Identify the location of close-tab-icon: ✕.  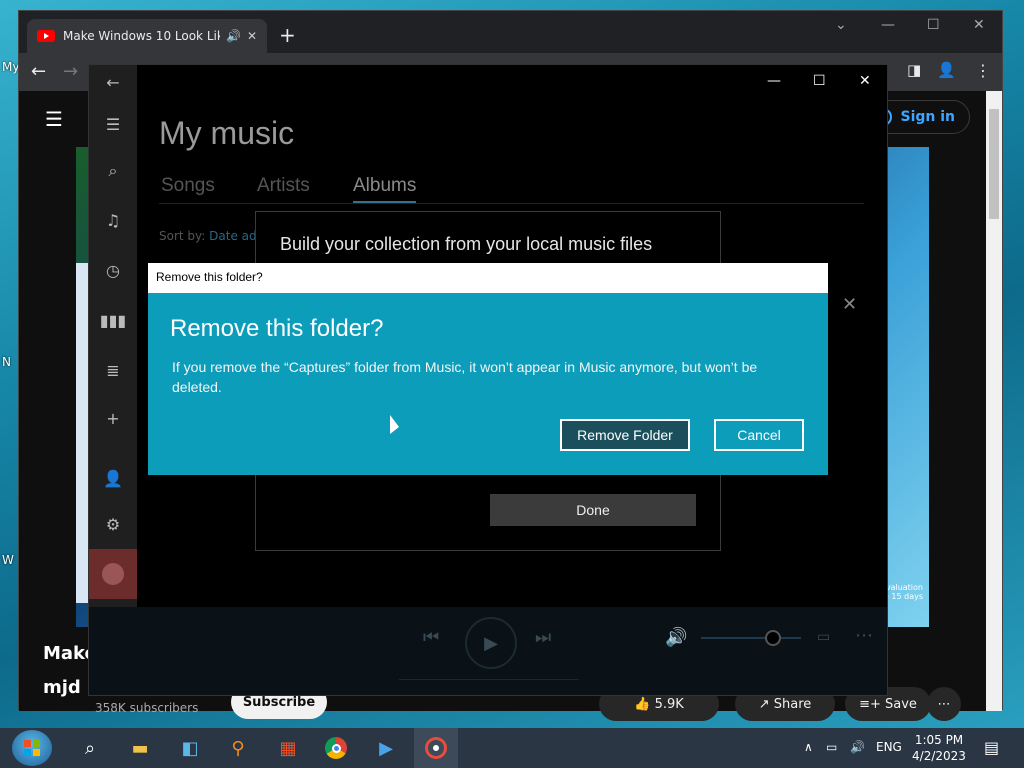
(252, 36).